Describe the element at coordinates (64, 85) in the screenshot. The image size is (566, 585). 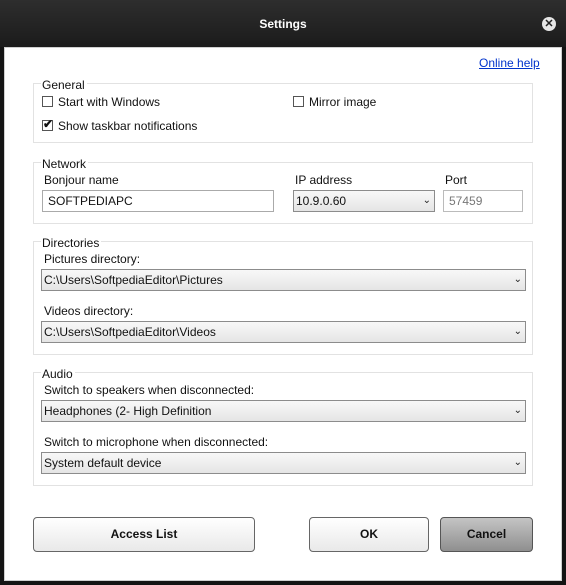
I see `general-legend: General` at that location.